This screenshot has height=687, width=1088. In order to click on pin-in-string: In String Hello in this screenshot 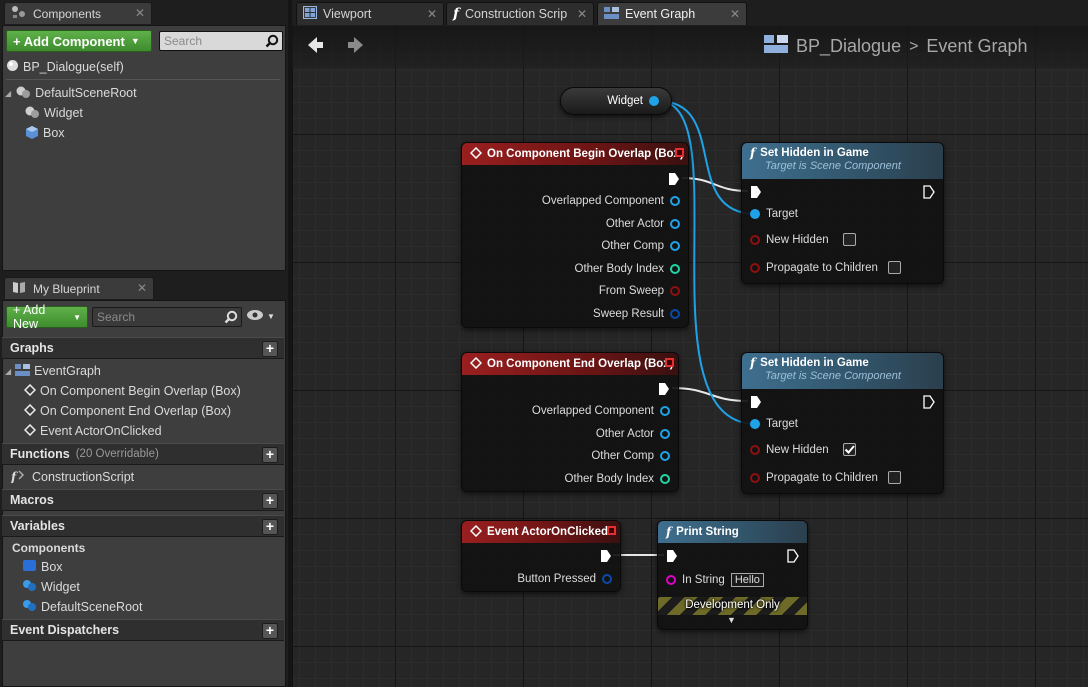, I will do `click(715, 580)`.